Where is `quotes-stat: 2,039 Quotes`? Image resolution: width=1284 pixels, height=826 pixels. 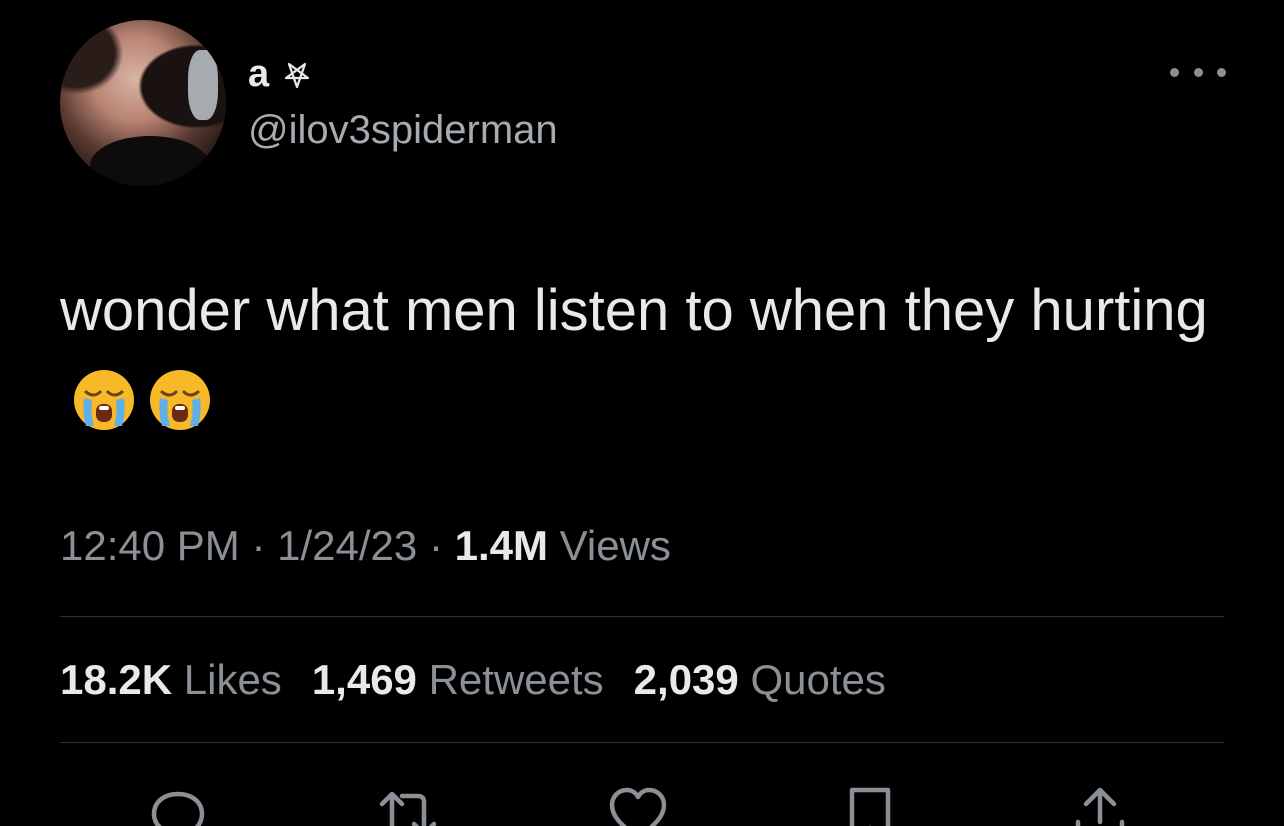
quotes-stat: 2,039 Quotes is located at coordinates (760, 680).